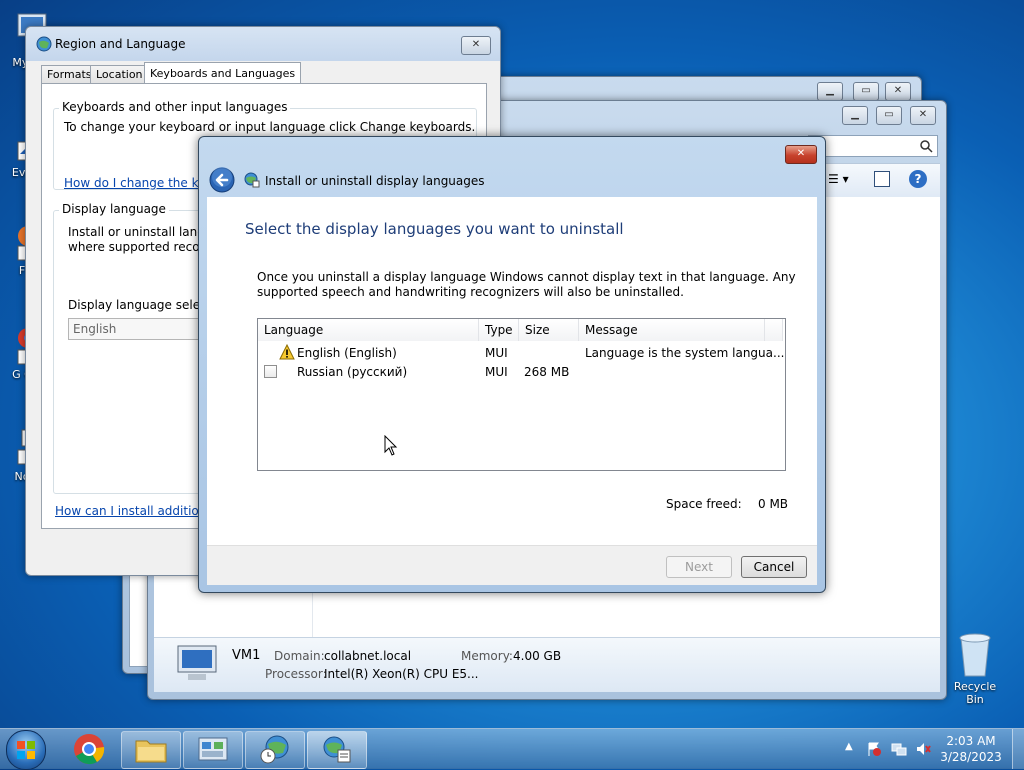  Describe the element at coordinates (197, 662) in the screenshot. I see `computer-icon` at that location.